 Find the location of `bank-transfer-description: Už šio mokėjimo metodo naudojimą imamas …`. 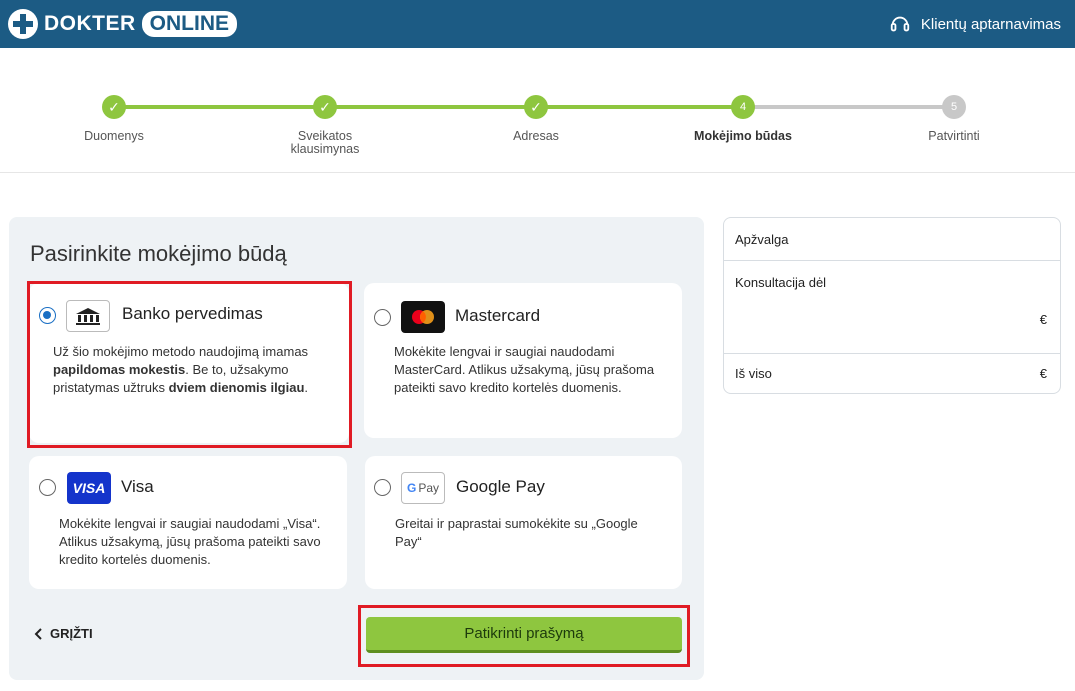

bank-transfer-description: Už šio mokėjimo metodo naudojimą imamas … is located at coordinates (181, 369).